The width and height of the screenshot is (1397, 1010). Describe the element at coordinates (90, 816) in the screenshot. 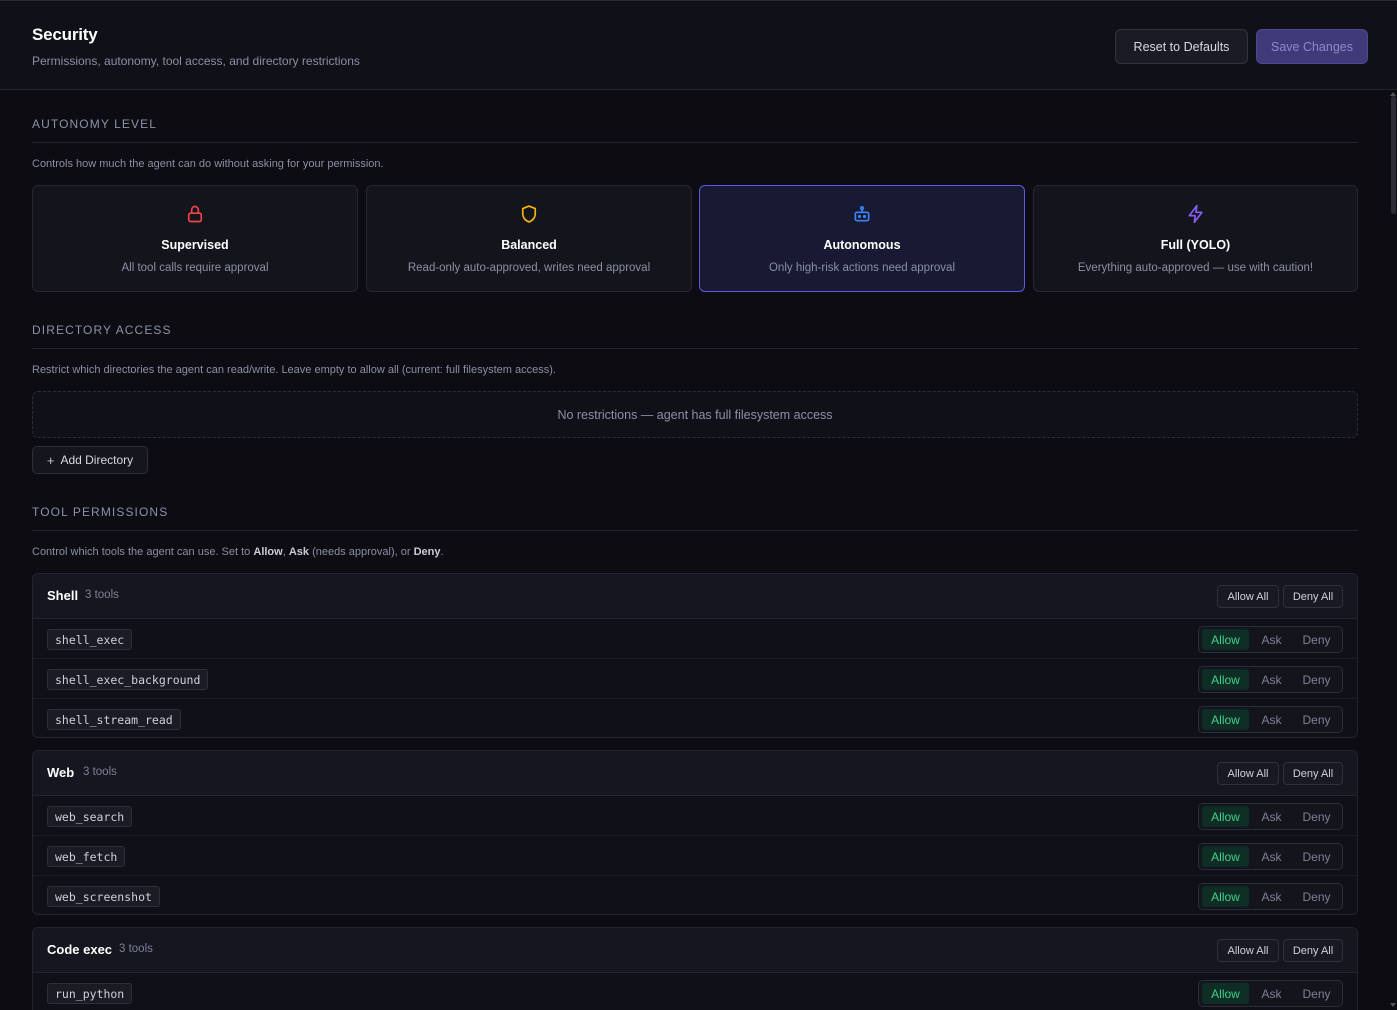

I see `tool-name: web_search` at that location.